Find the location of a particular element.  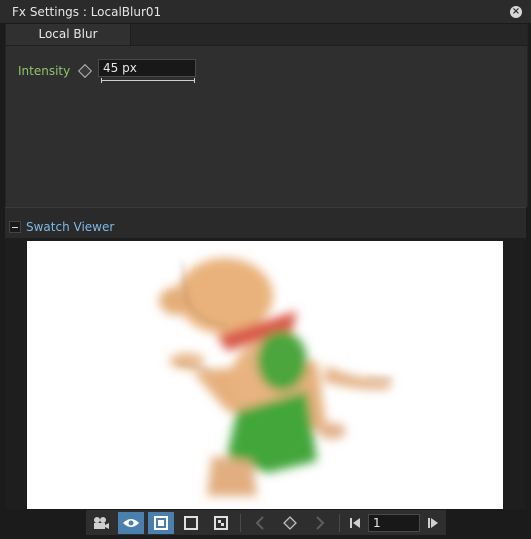

key-icon is located at coordinates (290, 522).